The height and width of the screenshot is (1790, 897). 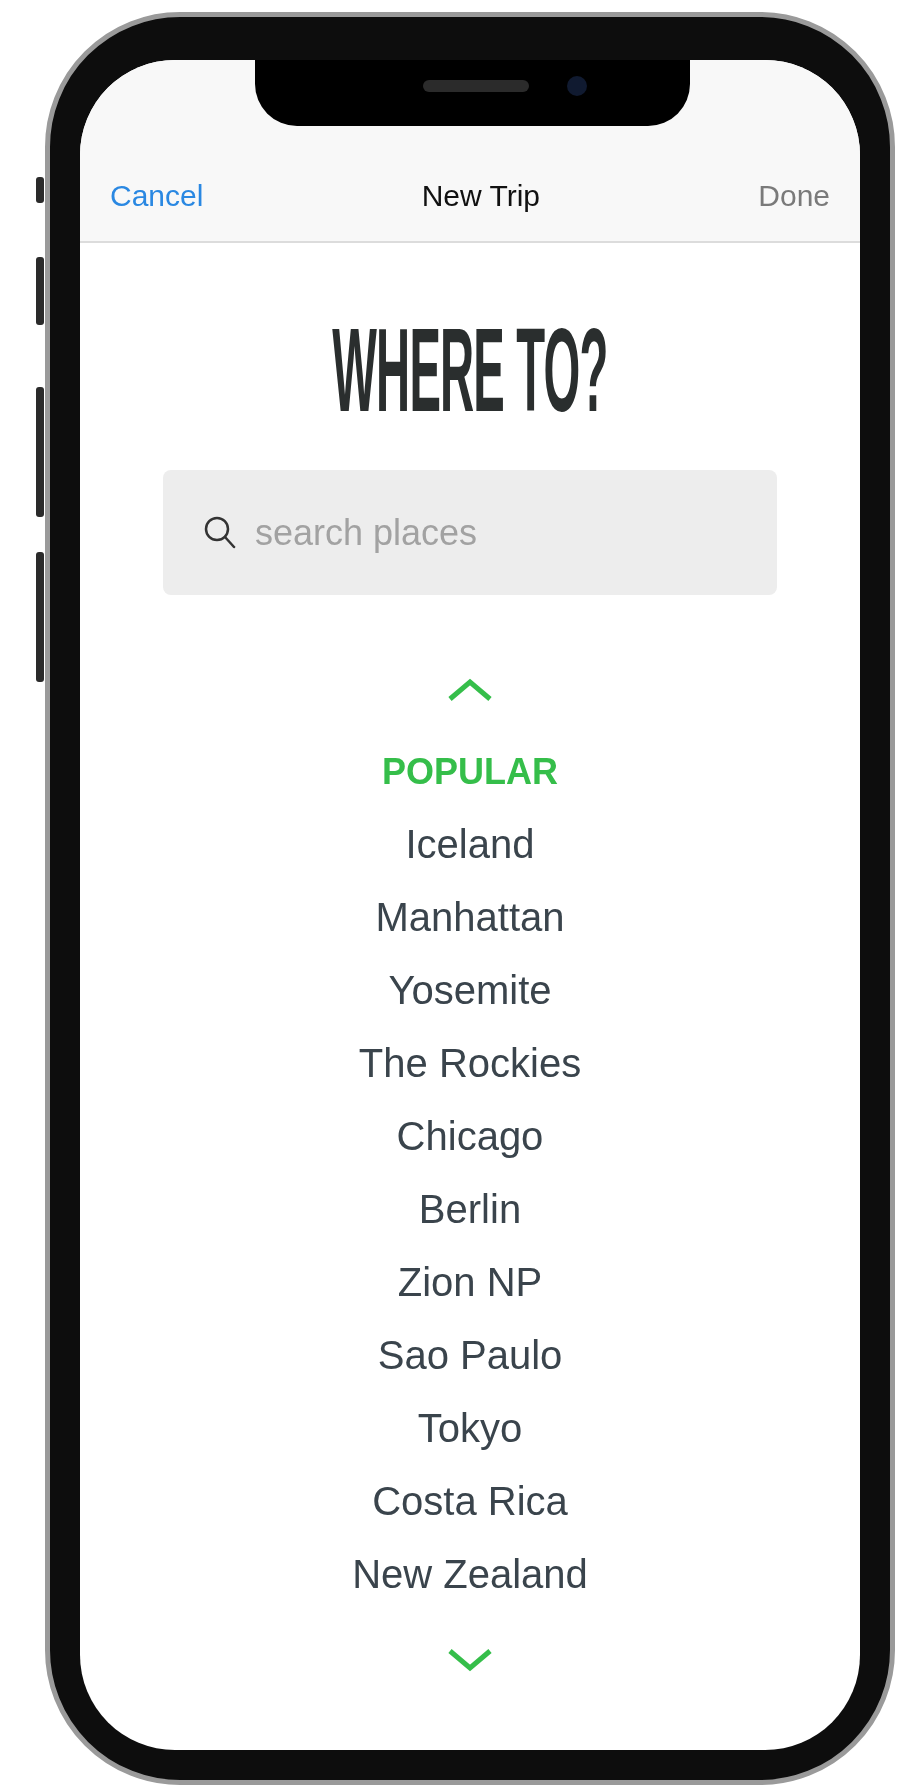 I want to click on chevron-up-icon, so click(x=470, y=690).